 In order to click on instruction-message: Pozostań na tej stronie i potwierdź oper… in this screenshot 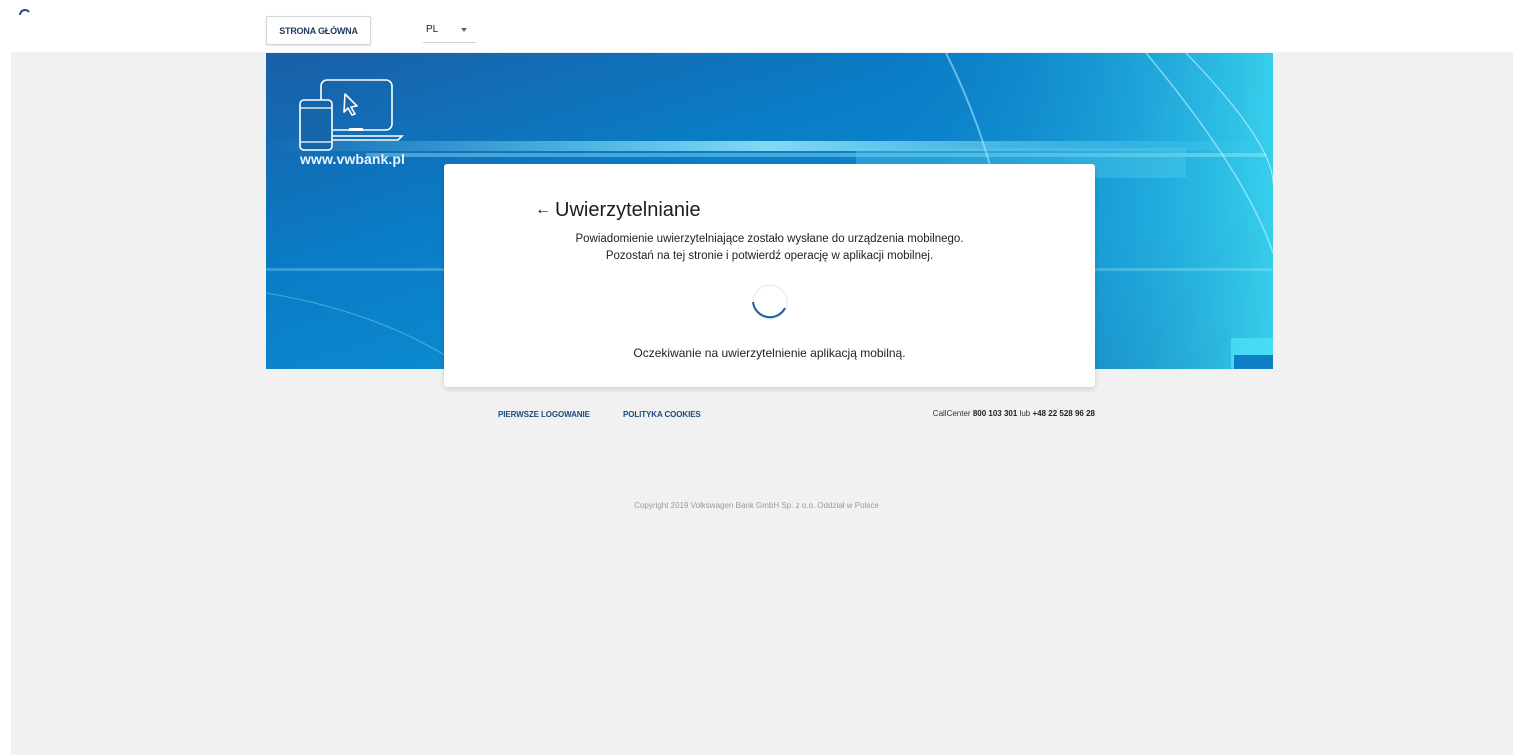, I will do `click(769, 256)`.